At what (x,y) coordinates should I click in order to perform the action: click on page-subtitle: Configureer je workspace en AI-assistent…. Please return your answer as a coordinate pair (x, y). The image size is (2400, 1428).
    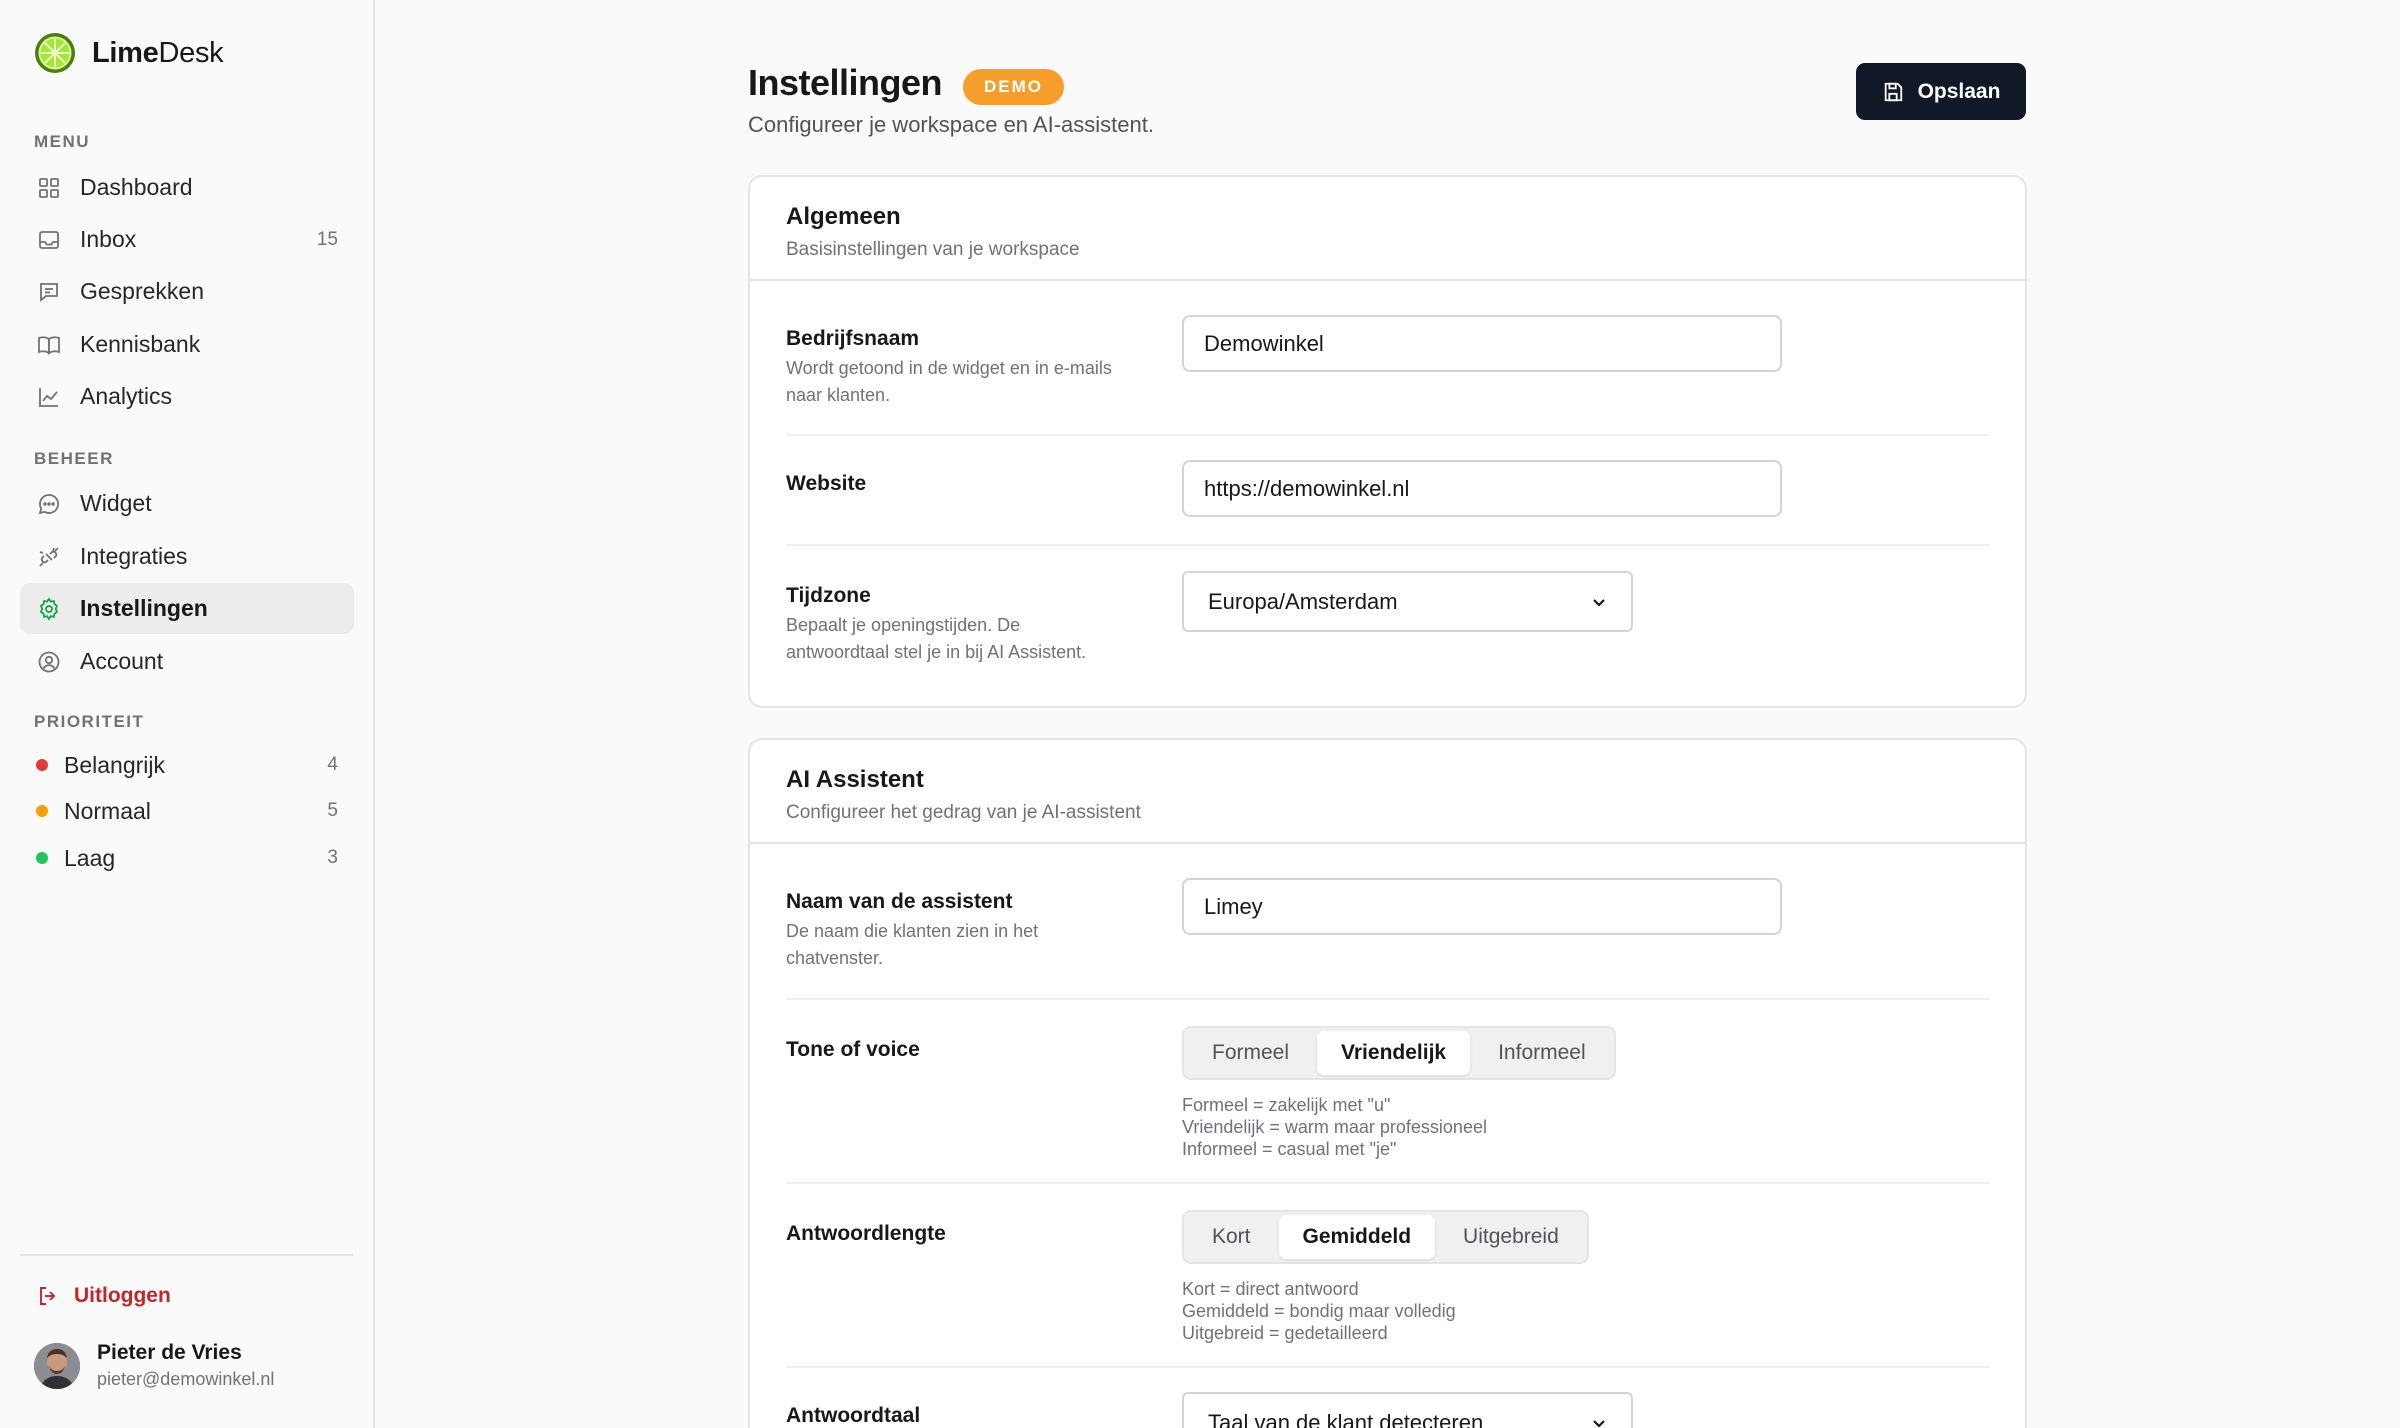
    Looking at the image, I should click on (951, 124).